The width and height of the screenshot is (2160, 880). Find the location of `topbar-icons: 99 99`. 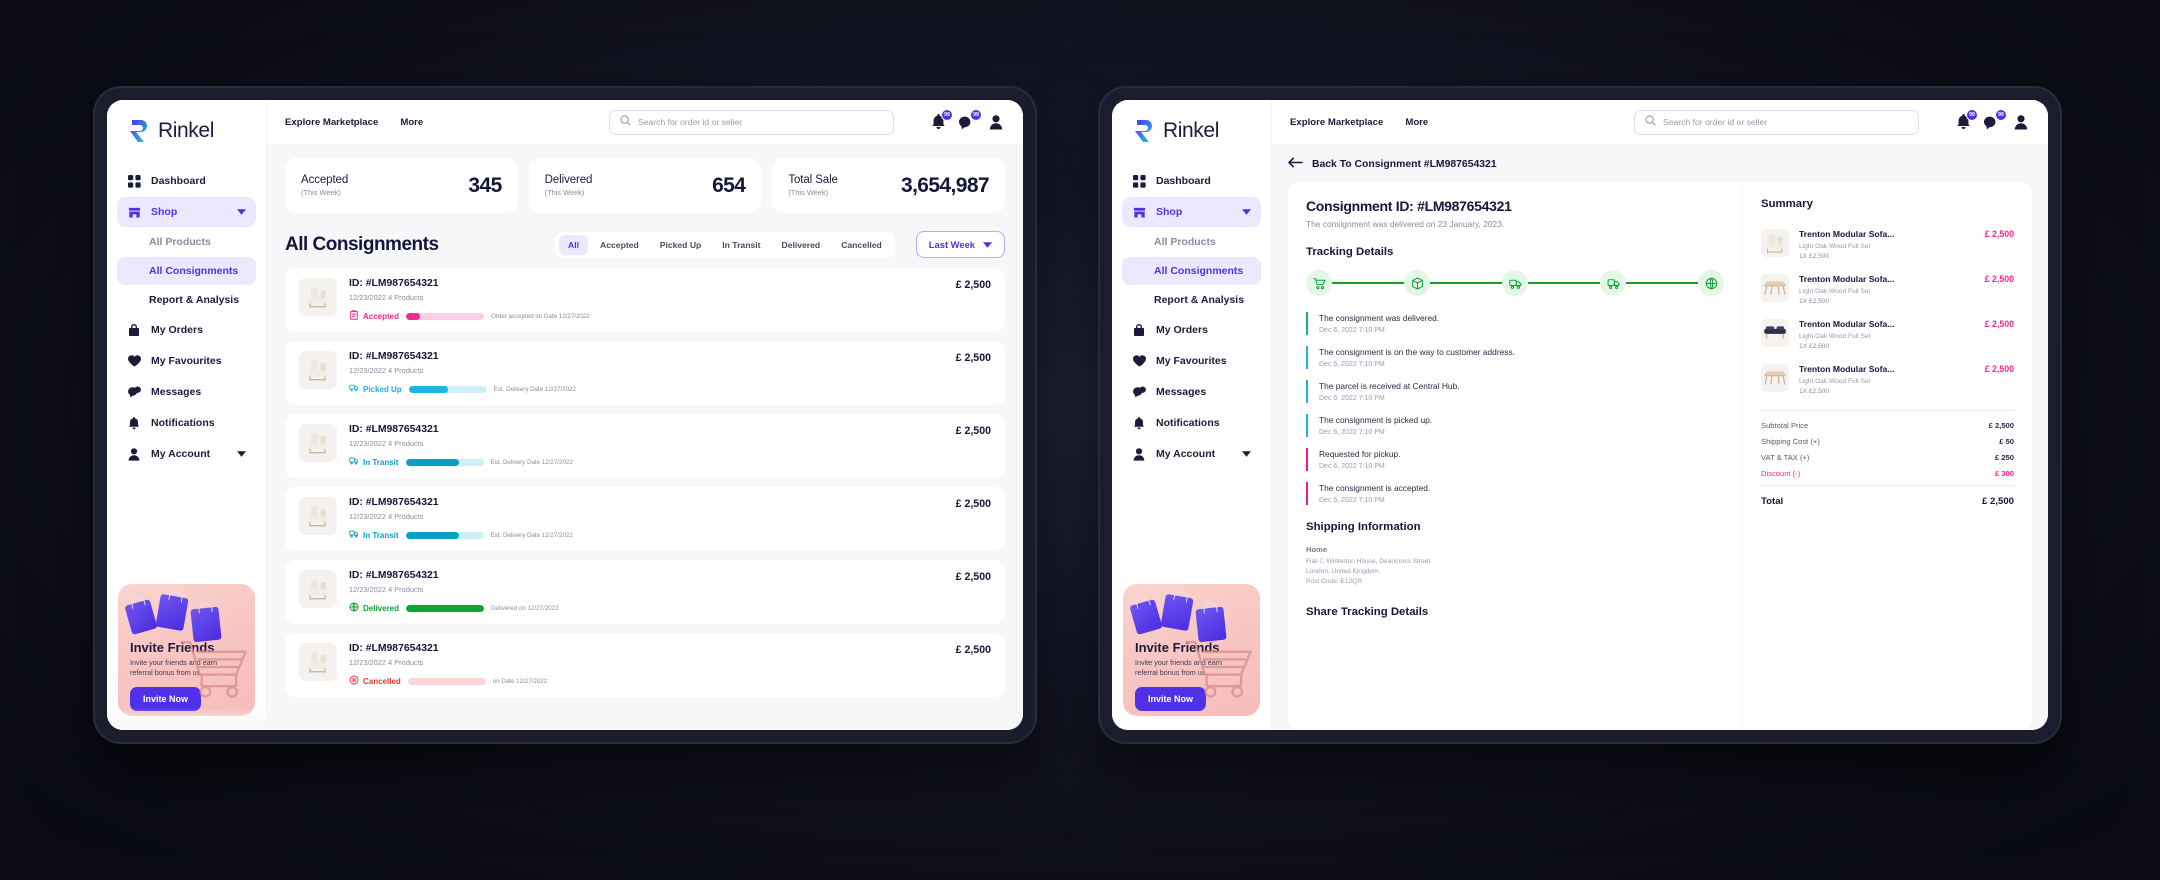

topbar-icons: 99 99 is located at coordinates (1992, 120).